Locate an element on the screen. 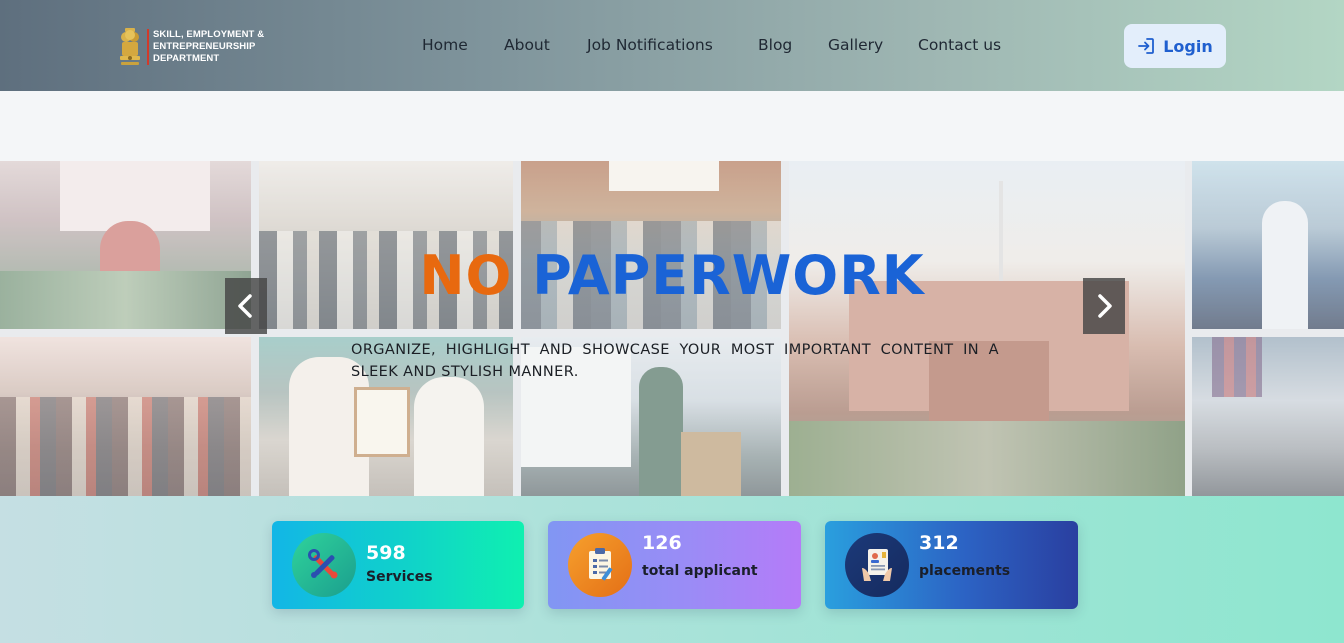  nav-about: About is located at coordinates (527, 45).